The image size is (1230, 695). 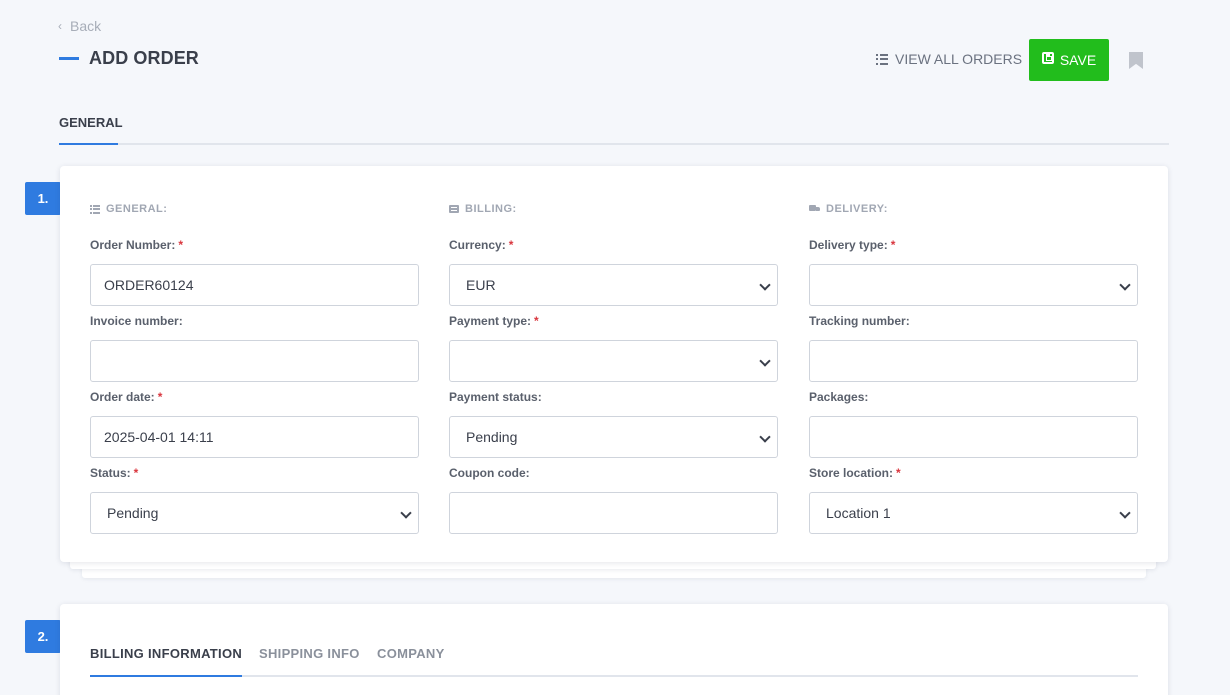 I want to click on payment-status-label: Payment status:, so click(x=495, y=397).